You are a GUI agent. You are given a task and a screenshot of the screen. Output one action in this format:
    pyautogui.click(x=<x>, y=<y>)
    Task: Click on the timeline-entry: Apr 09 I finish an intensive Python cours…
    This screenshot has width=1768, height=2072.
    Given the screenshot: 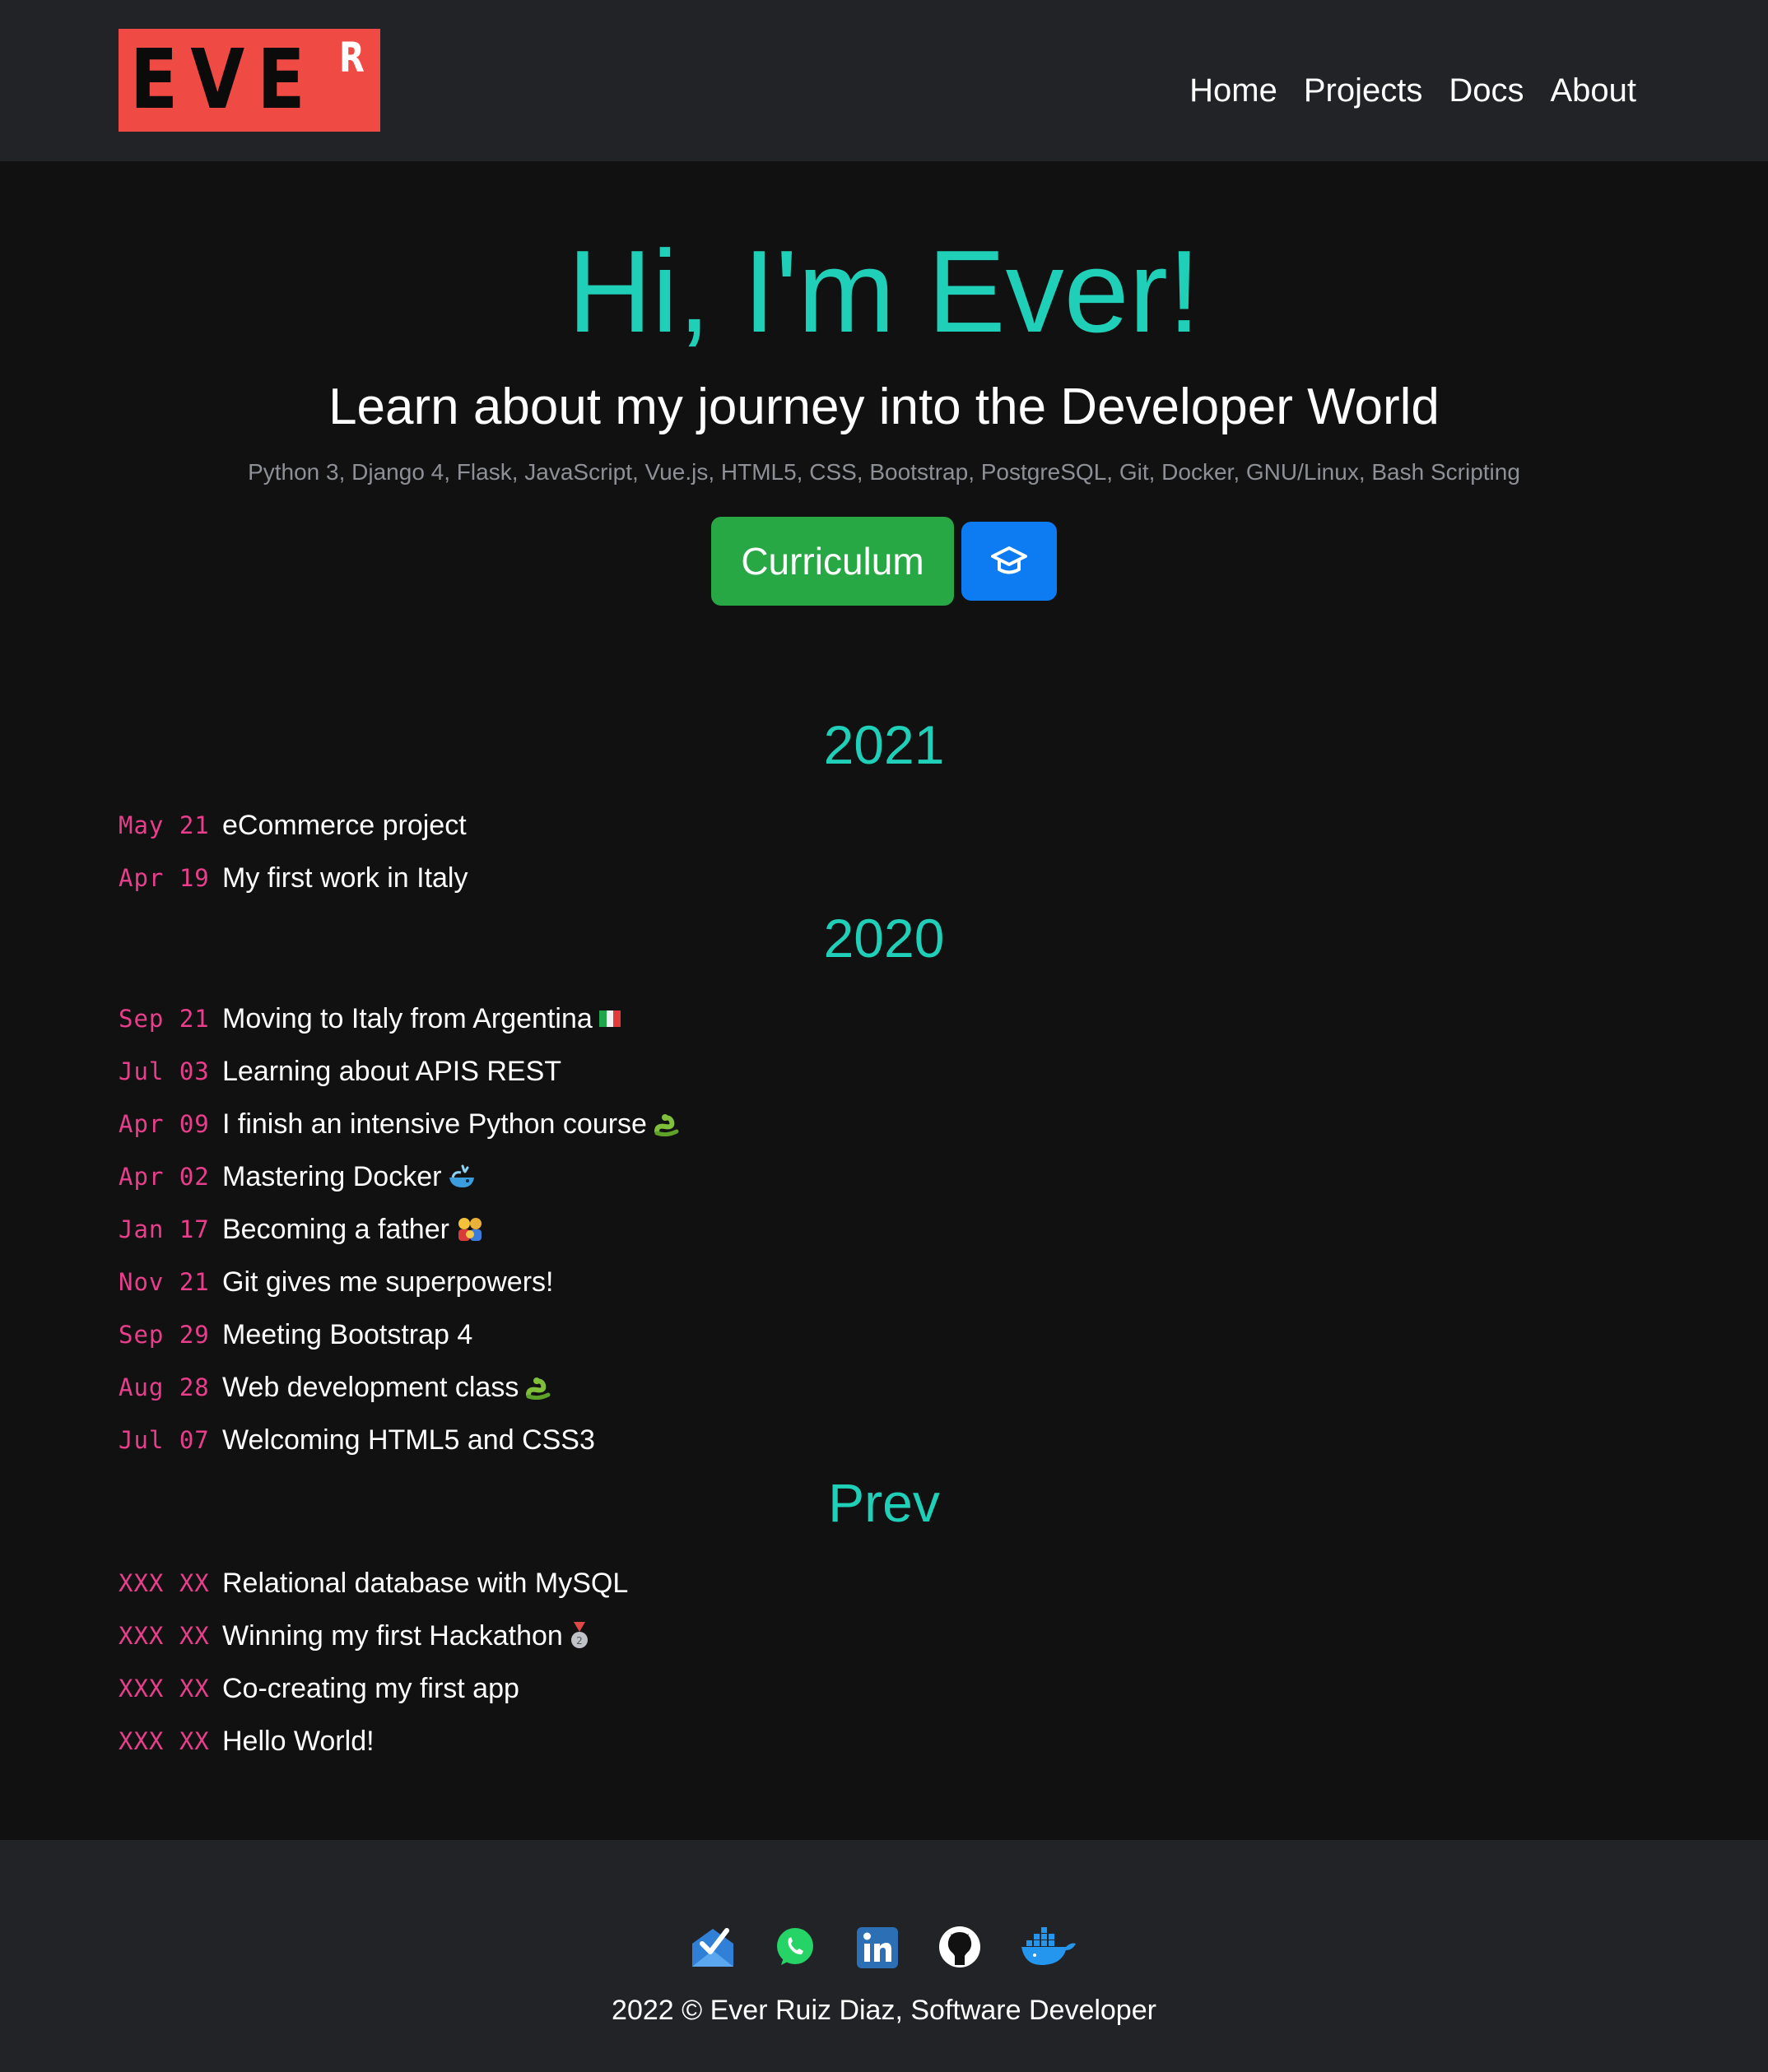 What is the action you would take?
    pyautogui.click(x=399, y=1124)
    